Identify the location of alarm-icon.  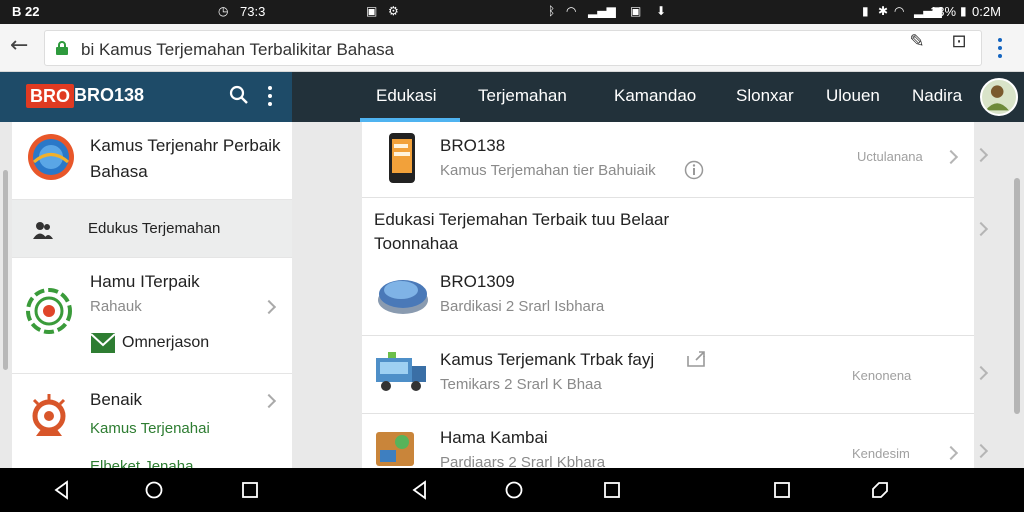
(49, 415).